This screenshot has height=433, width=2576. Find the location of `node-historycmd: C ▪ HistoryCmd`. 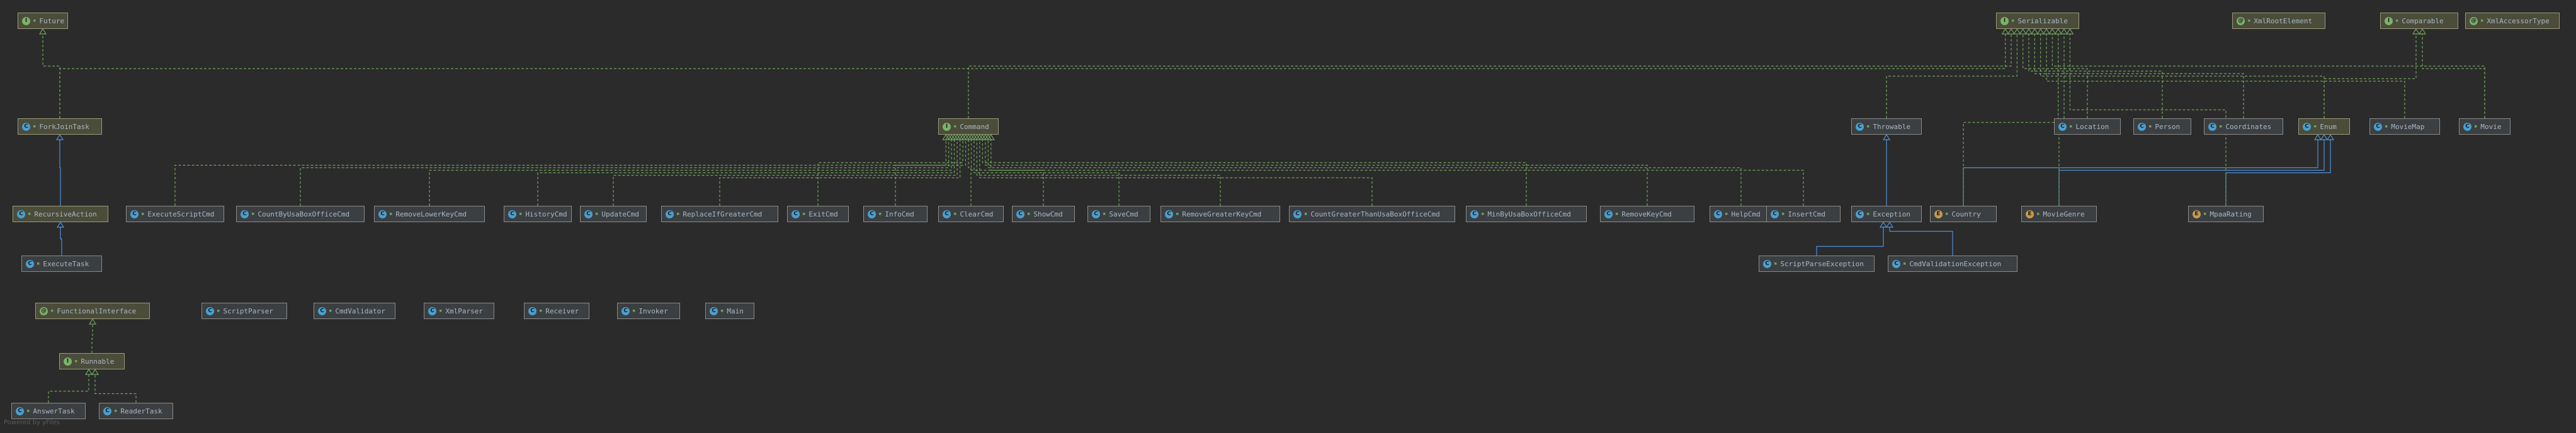

node-historycmd: C ▪ HistoryCmd is located at coordinates (538, 214).